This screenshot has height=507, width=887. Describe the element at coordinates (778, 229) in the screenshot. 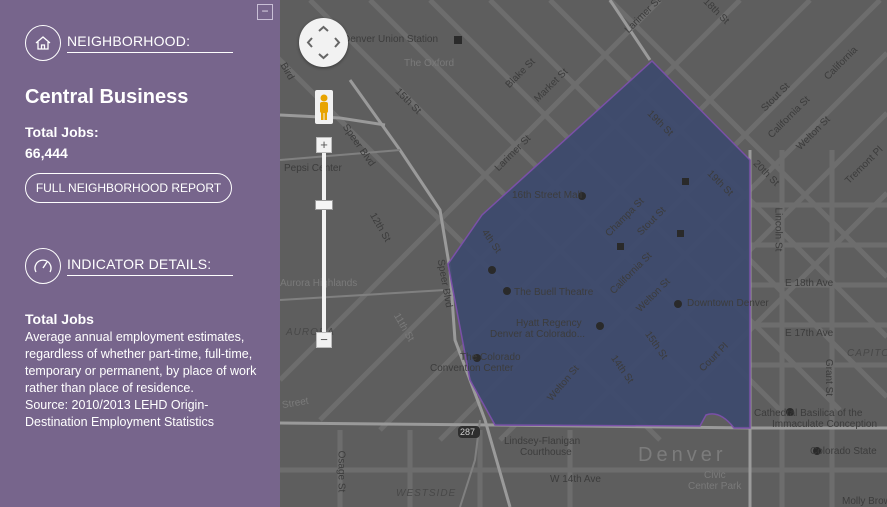

I see `label-lincoln-st: Lincoln St` at that location.